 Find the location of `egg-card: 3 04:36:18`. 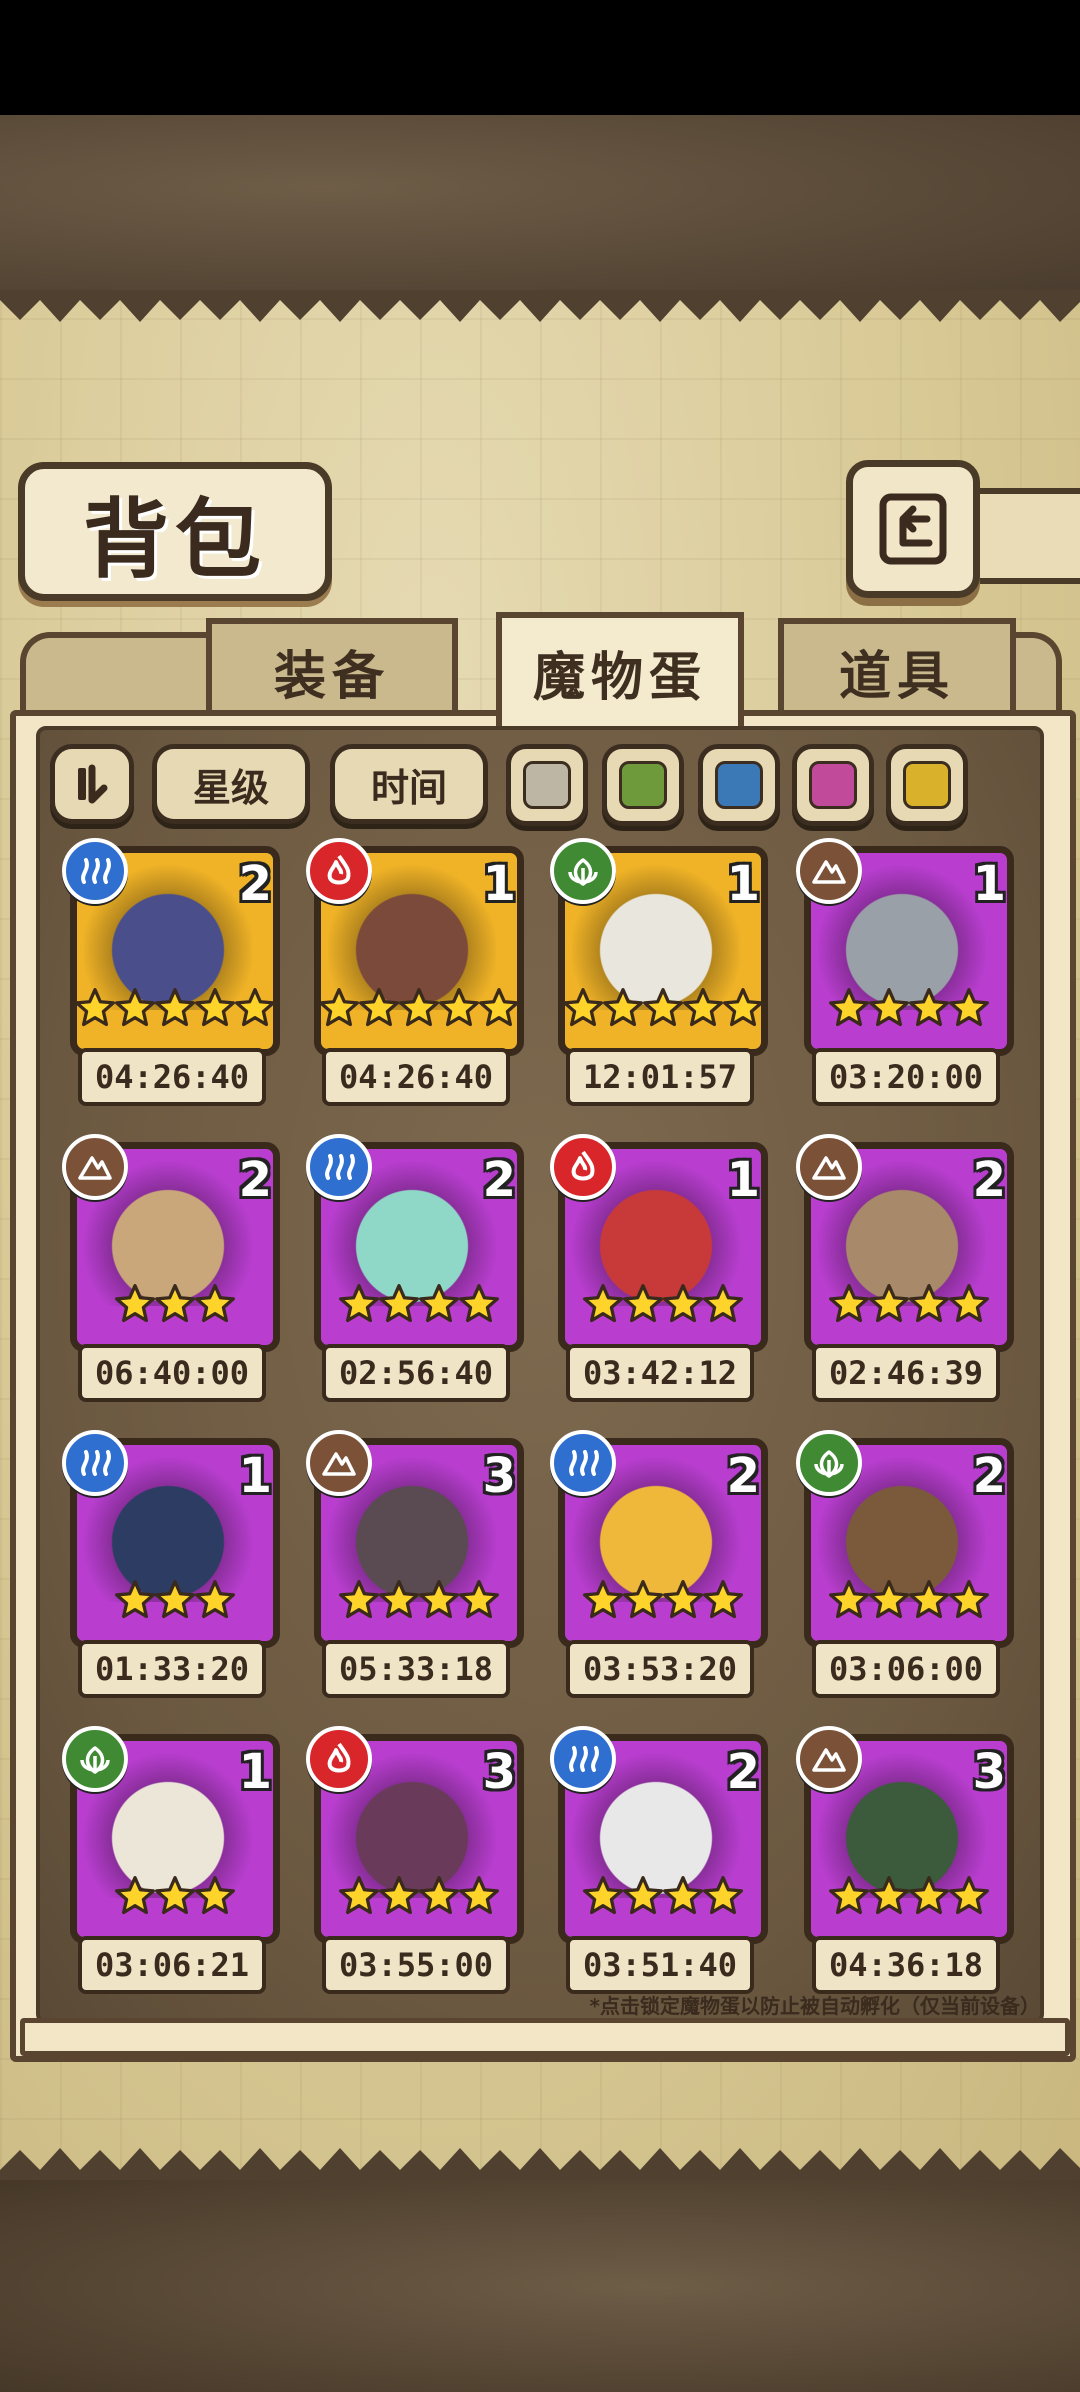

egg-card: 3 04:36:18 is located at coordinates (905, 1860).